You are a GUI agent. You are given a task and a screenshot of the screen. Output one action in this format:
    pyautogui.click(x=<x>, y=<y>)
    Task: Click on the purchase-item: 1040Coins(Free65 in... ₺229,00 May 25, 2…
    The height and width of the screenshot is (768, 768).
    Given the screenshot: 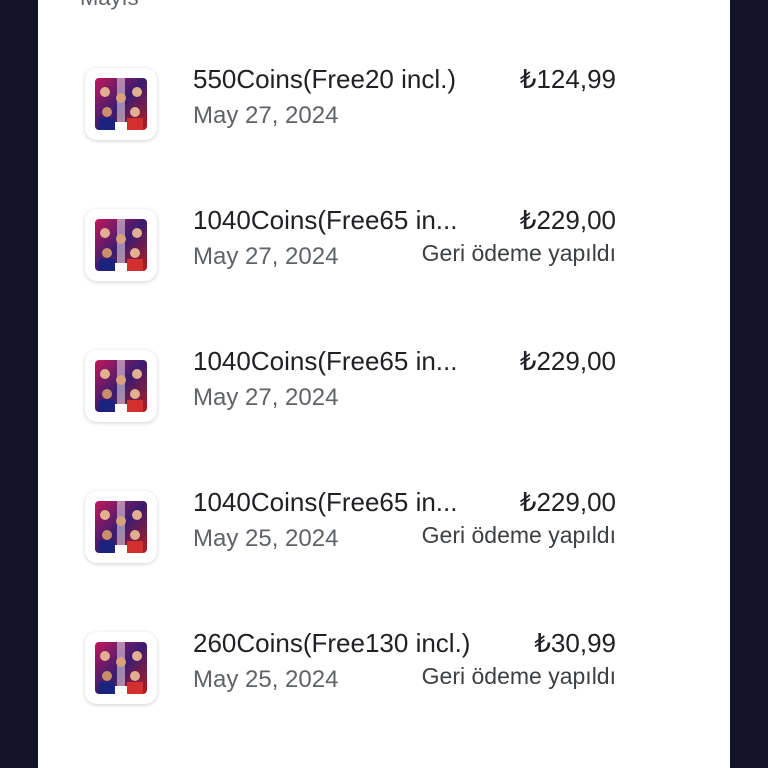 What is the action you would take?
    pyautogui.click(x=384, y=537)
    